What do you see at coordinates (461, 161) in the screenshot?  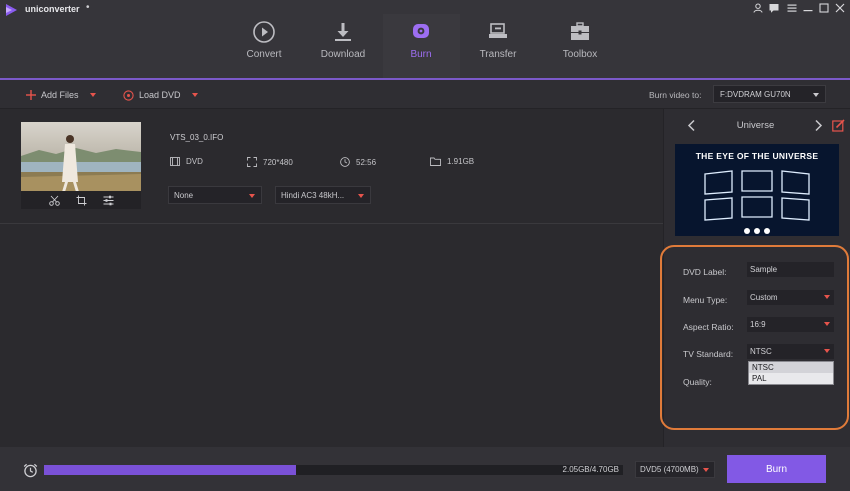 I see `file-size-value: 1.91GB` at bounding box center [461, 161].